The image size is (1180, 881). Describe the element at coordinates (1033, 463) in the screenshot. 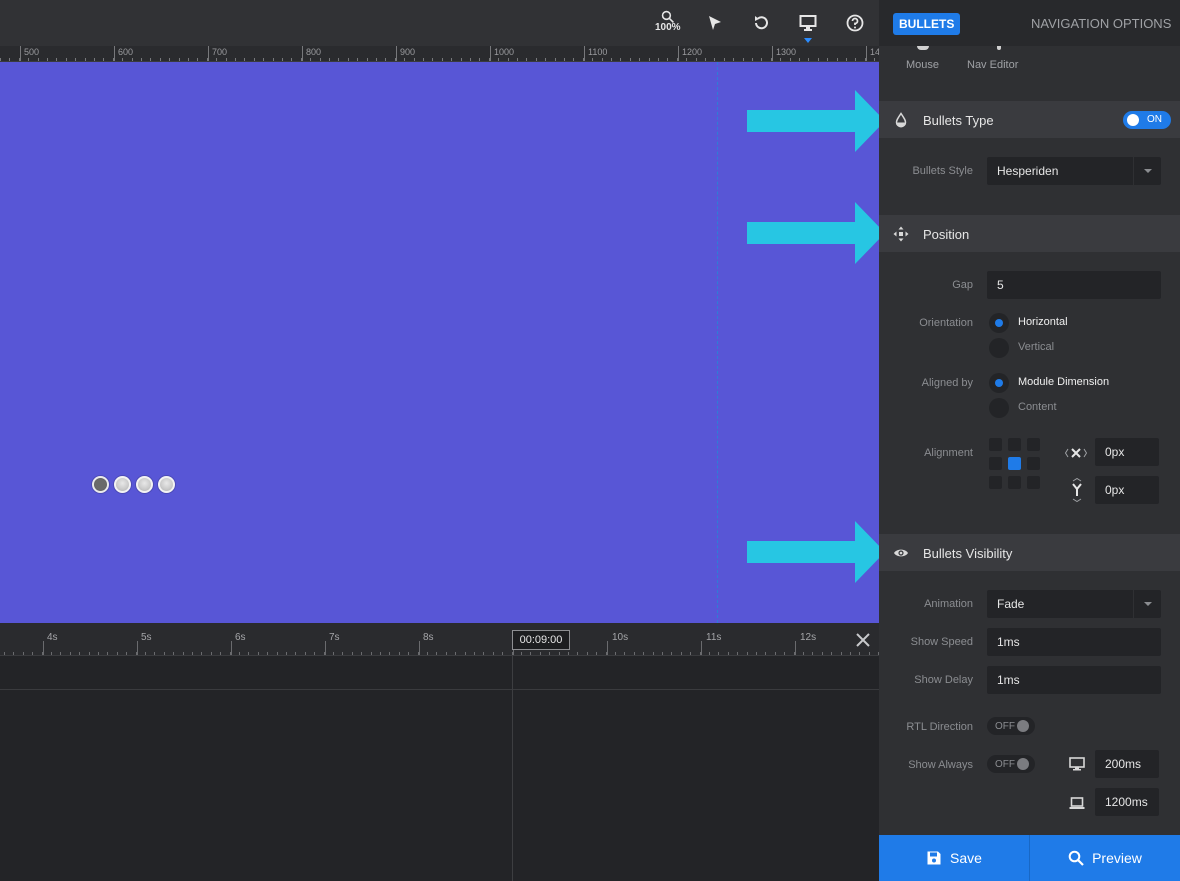

I see `align-middle-right` at that location.